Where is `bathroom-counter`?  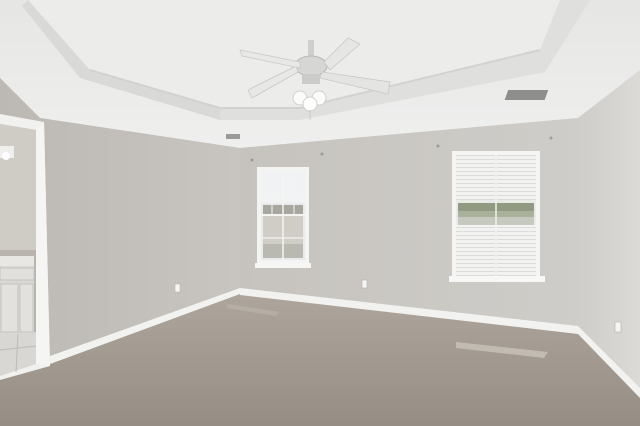
bathroom-counter is located at coordinates (17, 261).